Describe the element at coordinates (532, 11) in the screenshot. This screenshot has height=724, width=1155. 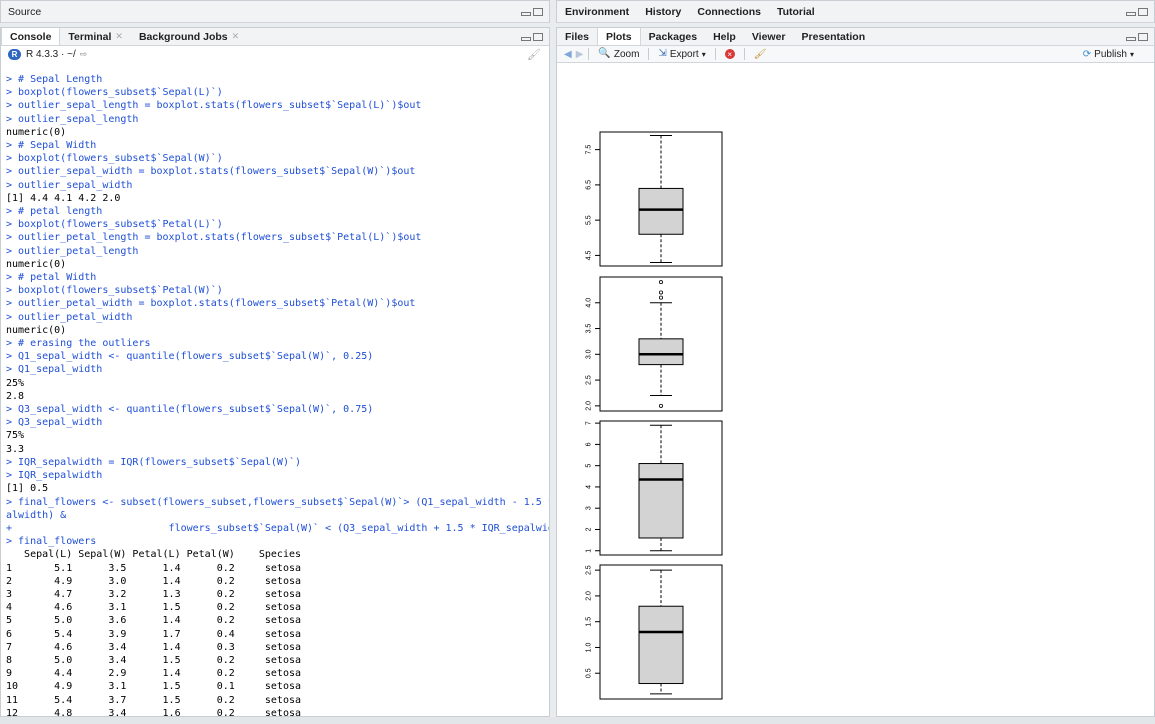
I see `source-window-controls` at that location.